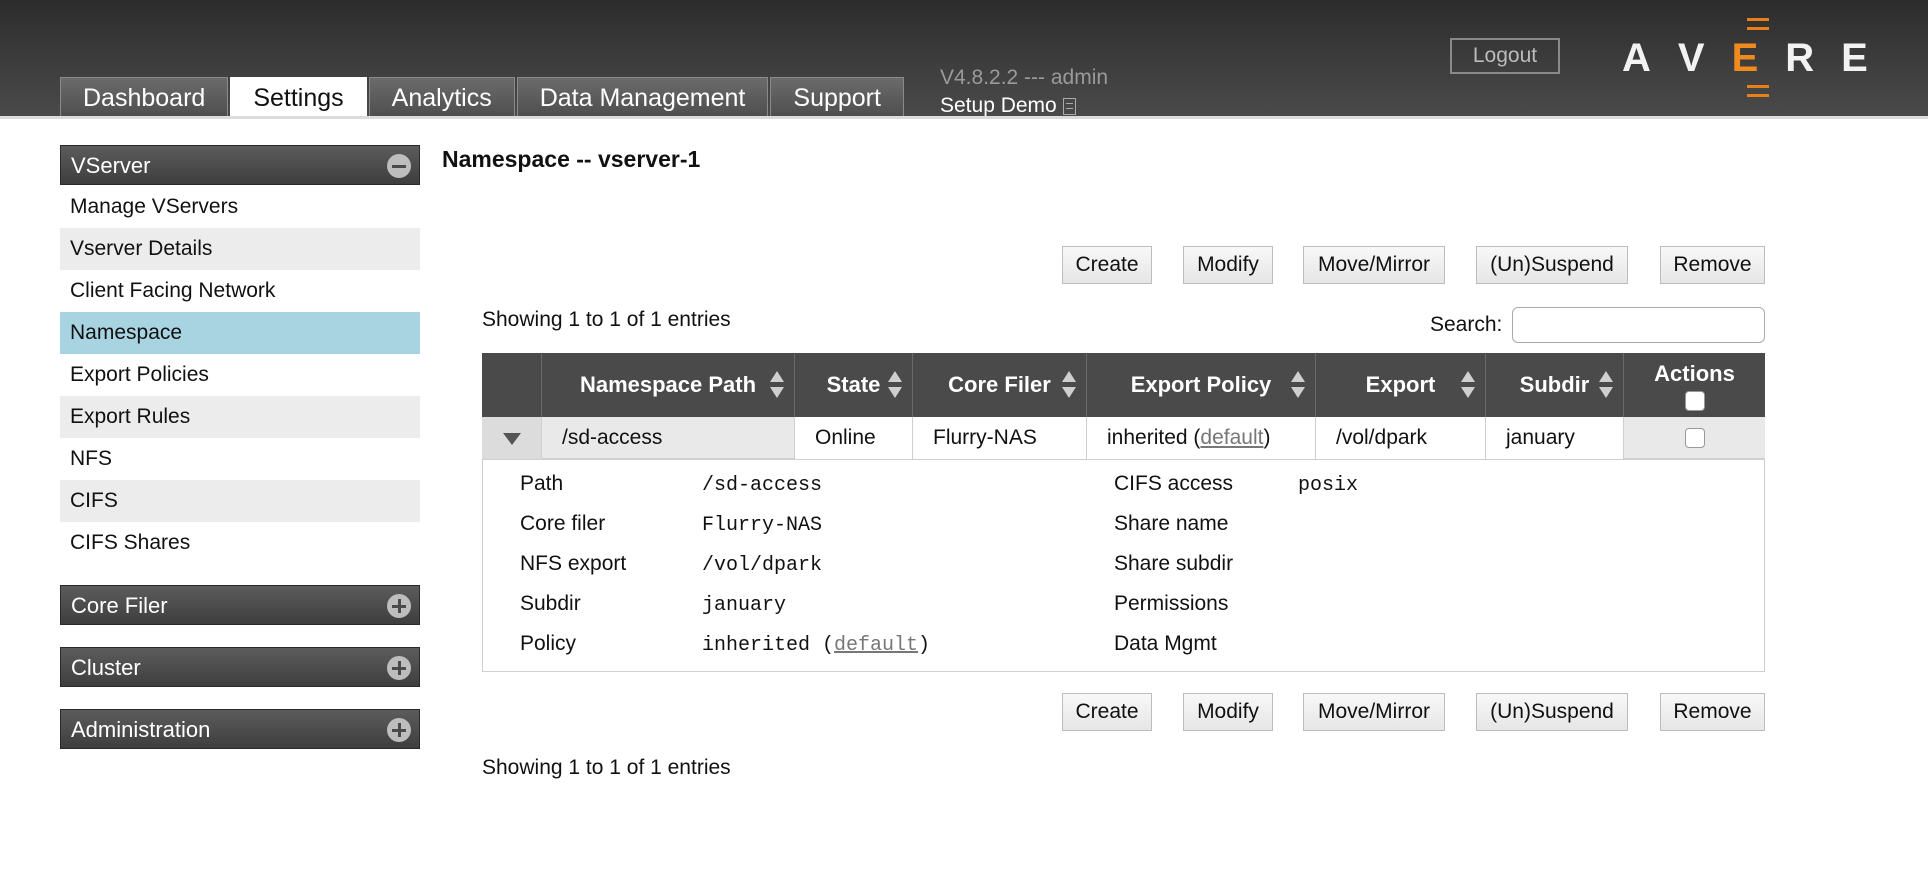 This screenshot has width=1928, height=881. What do you see at coordinates (563, 523) in the screenshot?
I see `detail-label-core-filer: Core filer` at bounding box center [563, 523].